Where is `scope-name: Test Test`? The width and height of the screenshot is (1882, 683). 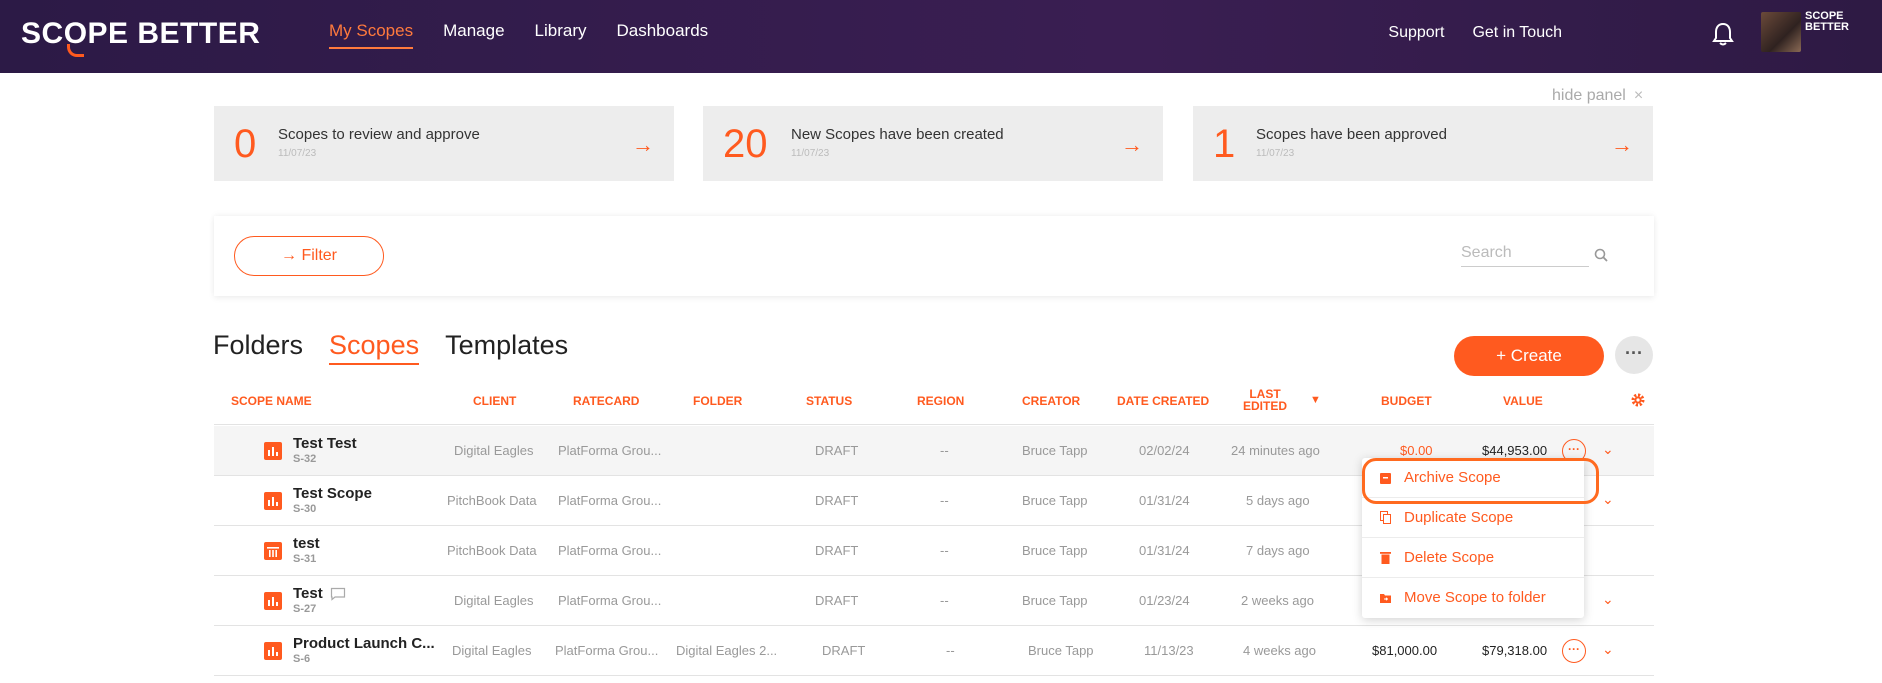
scope-name: Test Test is located at coordinates (325, 443).